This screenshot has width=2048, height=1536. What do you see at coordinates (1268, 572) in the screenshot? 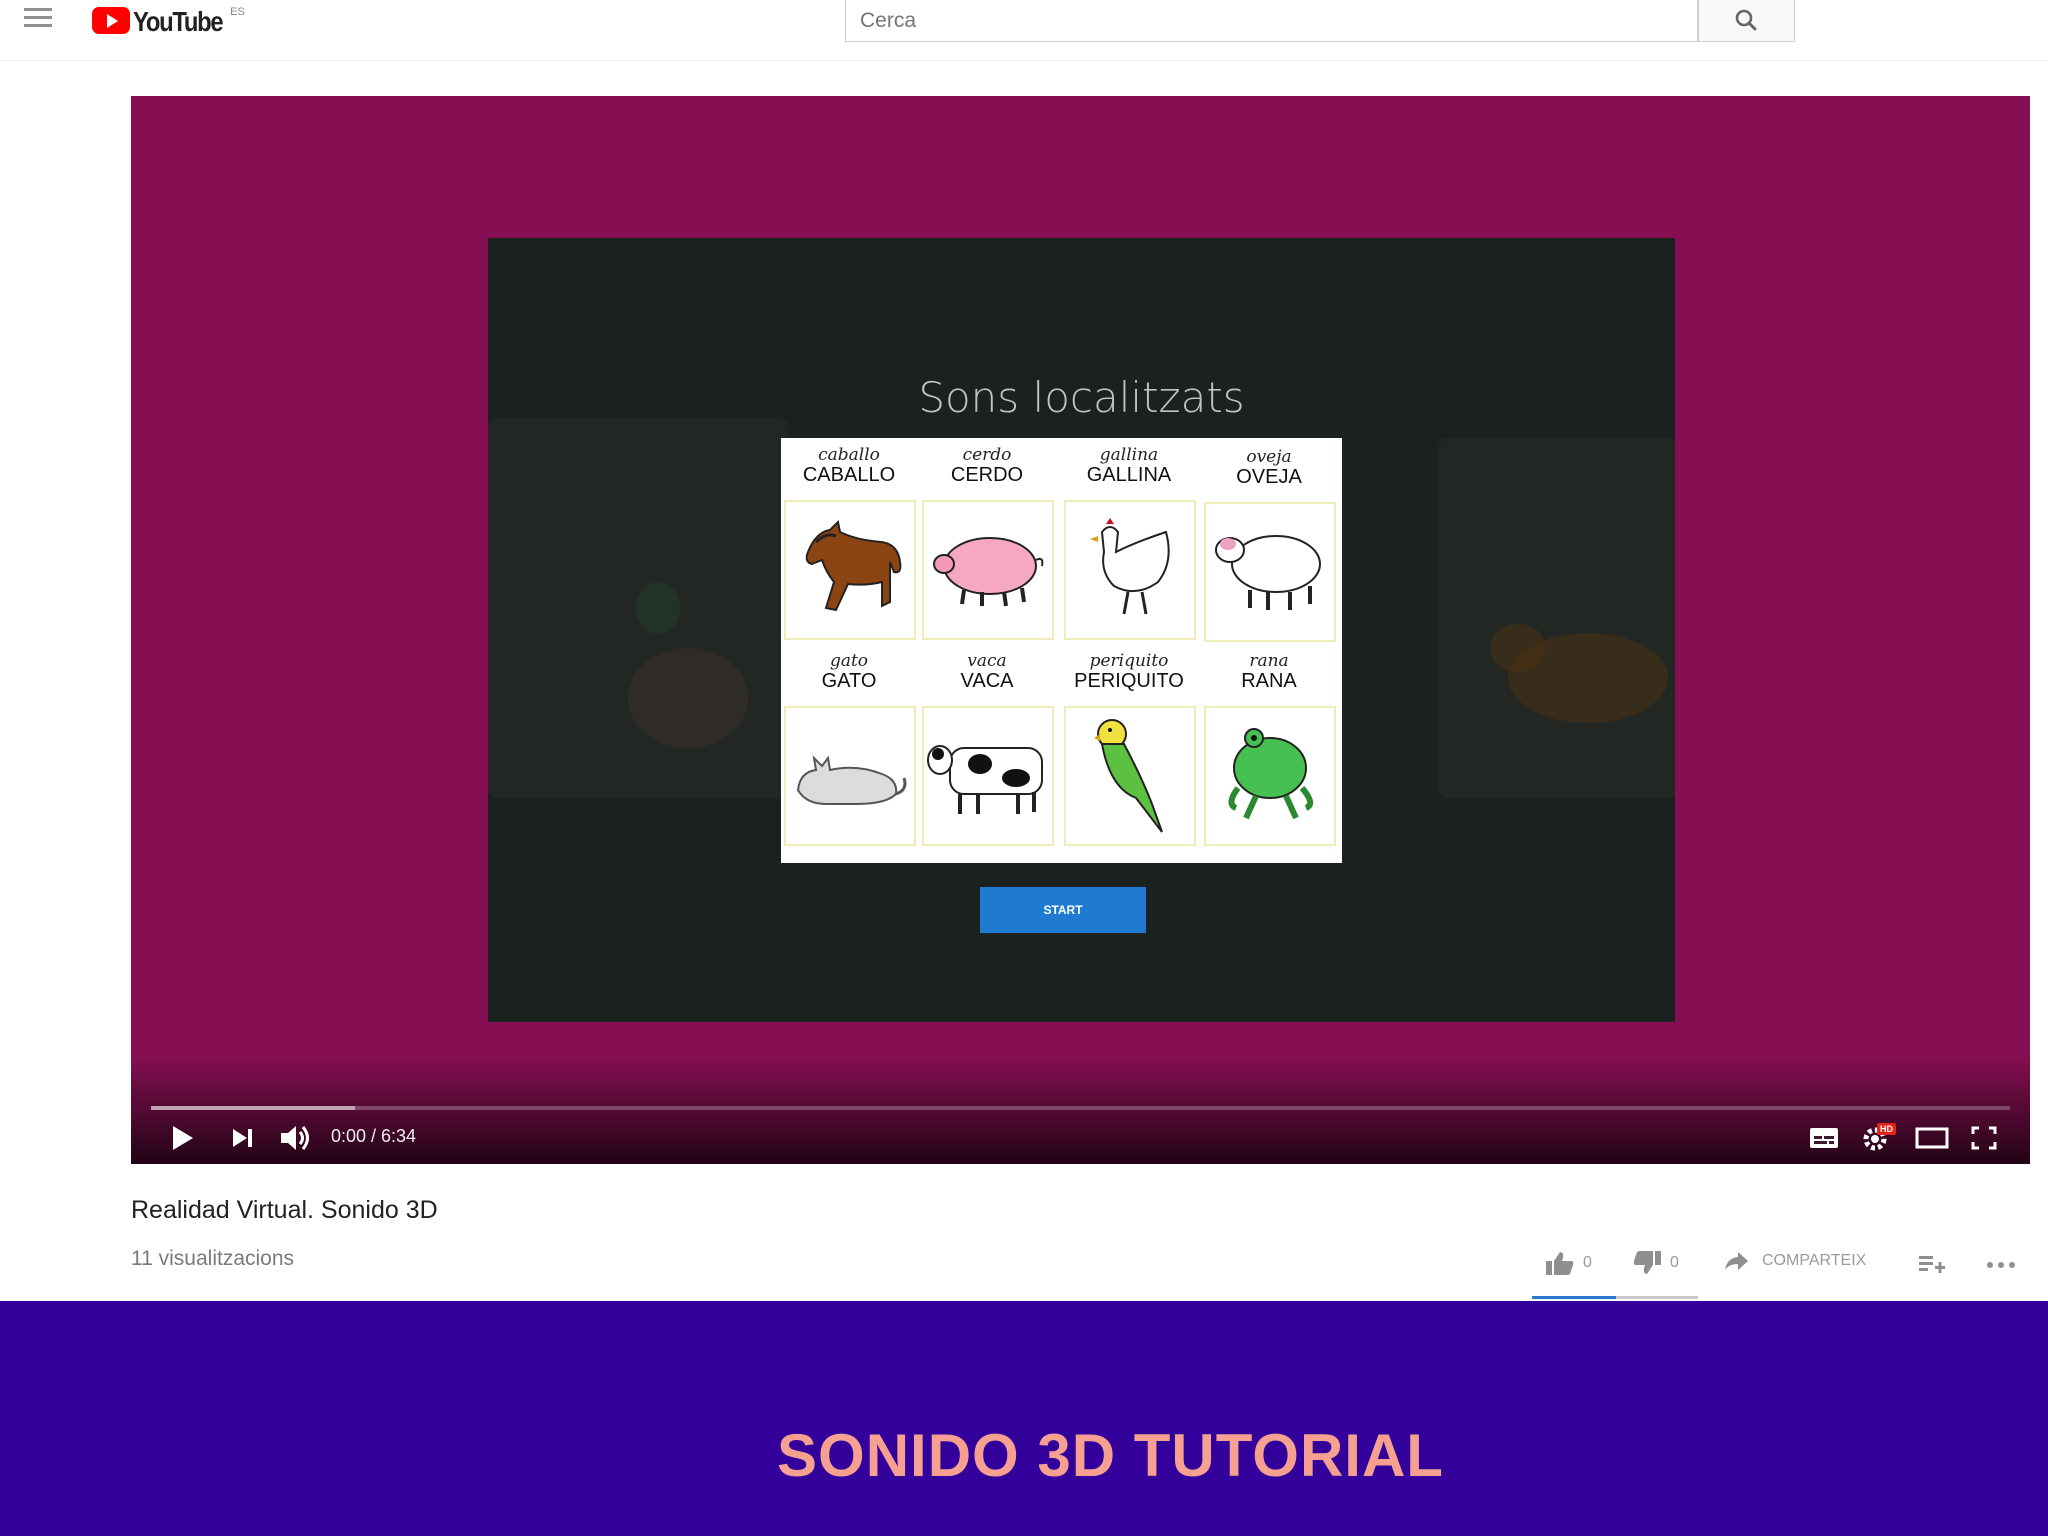
I see `sheep-icon` at bounding box center [1268, 572].